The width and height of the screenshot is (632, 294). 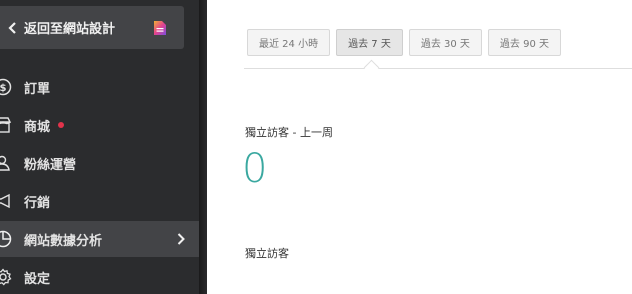 What do you see at coordinates (445, 42) in the screenshot?
I see `tab-past-30-days: 過去 30 天` at bounding box center [445, 42].